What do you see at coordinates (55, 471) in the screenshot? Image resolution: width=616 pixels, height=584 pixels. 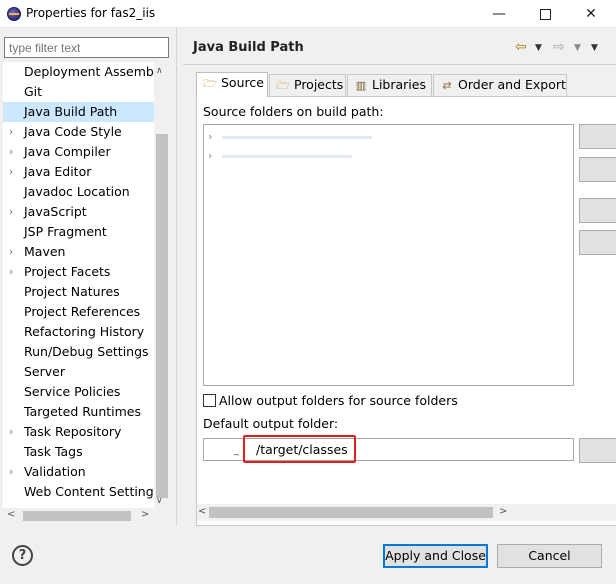 I see `tree-item-label: Validation` at bounding box center [55, 471].